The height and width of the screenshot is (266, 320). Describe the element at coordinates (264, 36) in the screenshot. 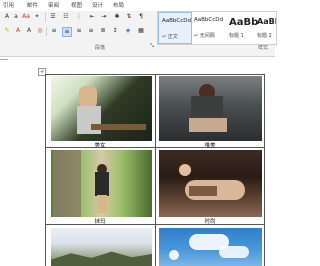

I see `style-name: 标题 2` at that location.